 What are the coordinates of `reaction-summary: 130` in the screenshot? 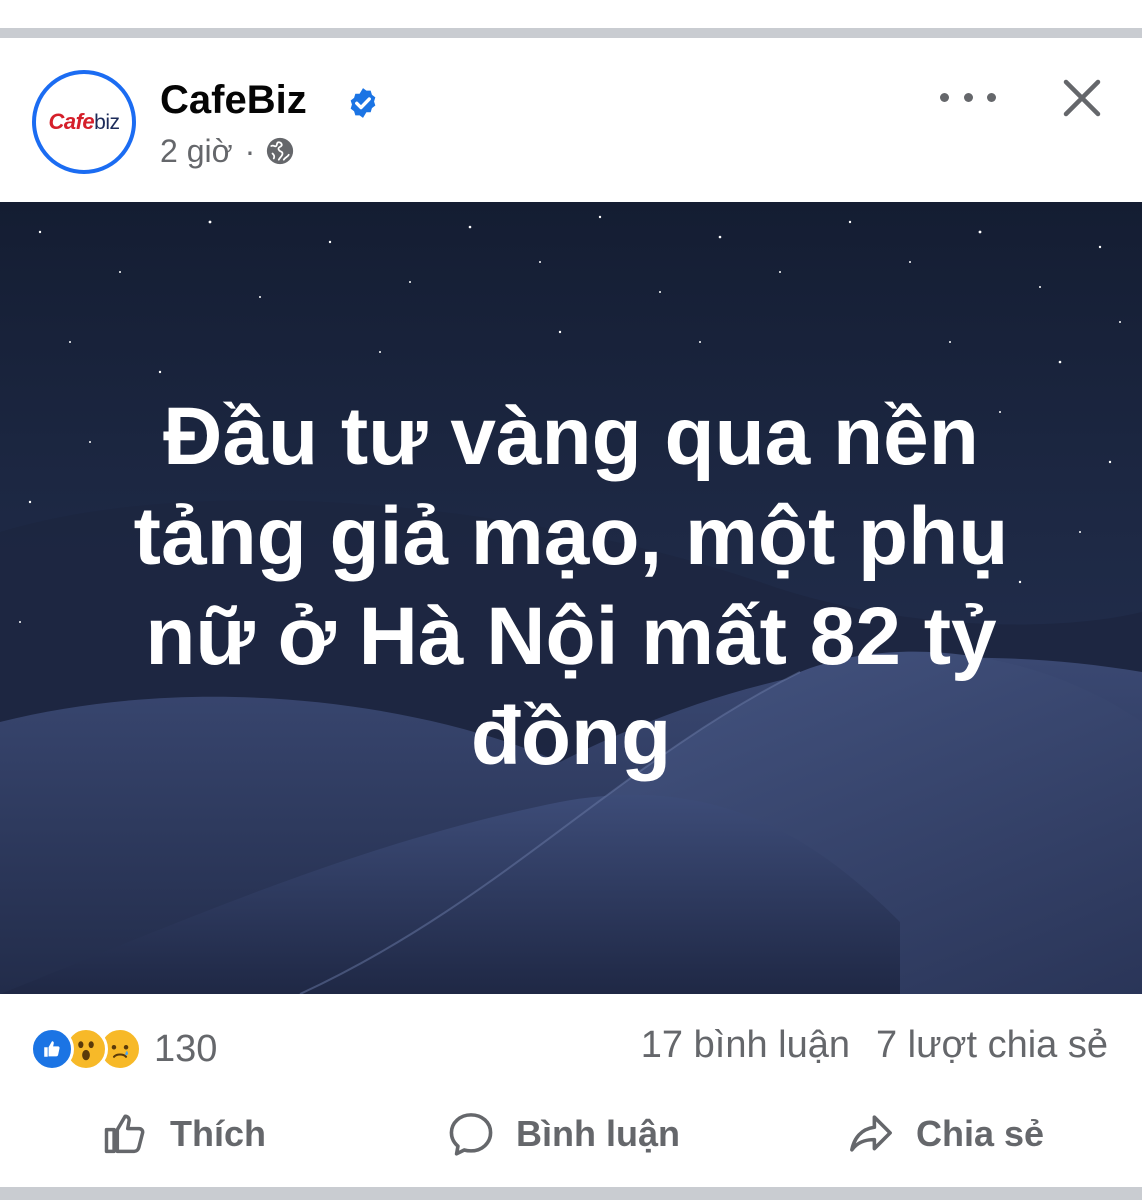 It's located at (123, 1049).